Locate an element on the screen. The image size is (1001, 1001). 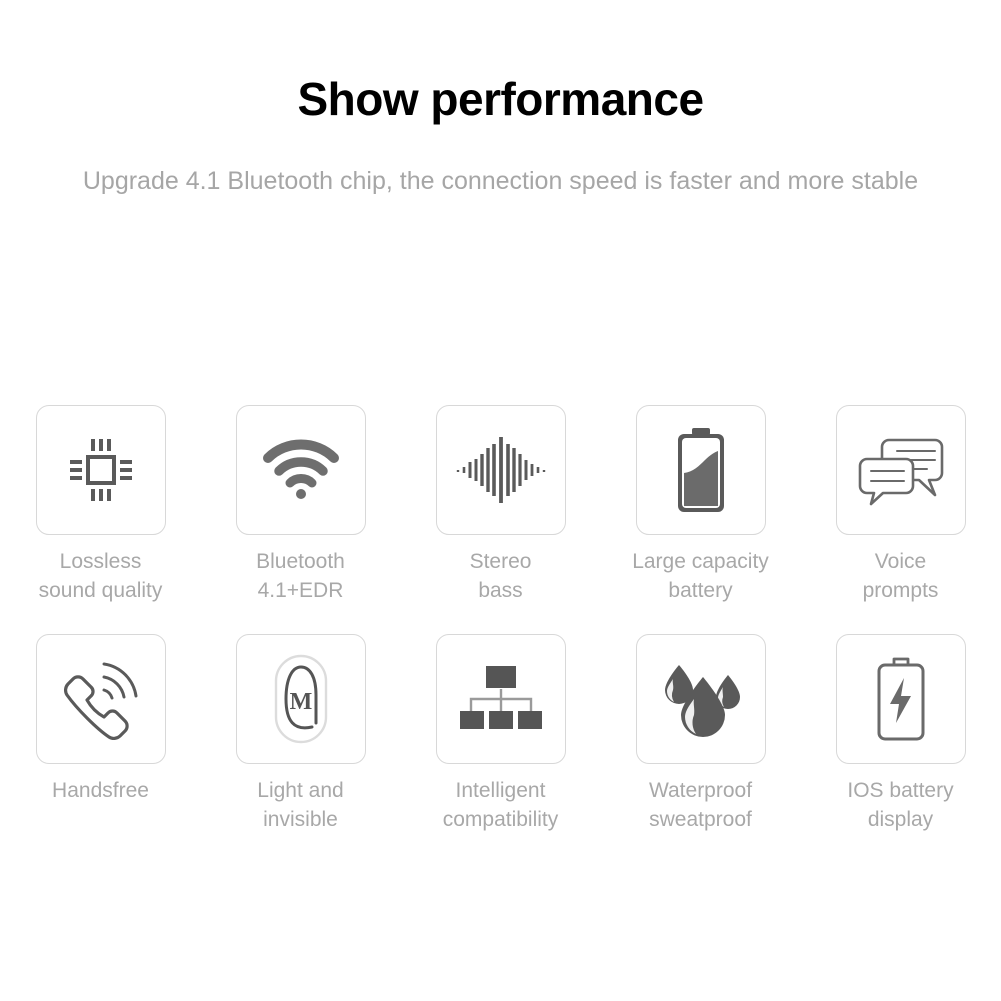
feature-item-waterproof: Waterproof sweatproof is located at coordinates (701, 734).